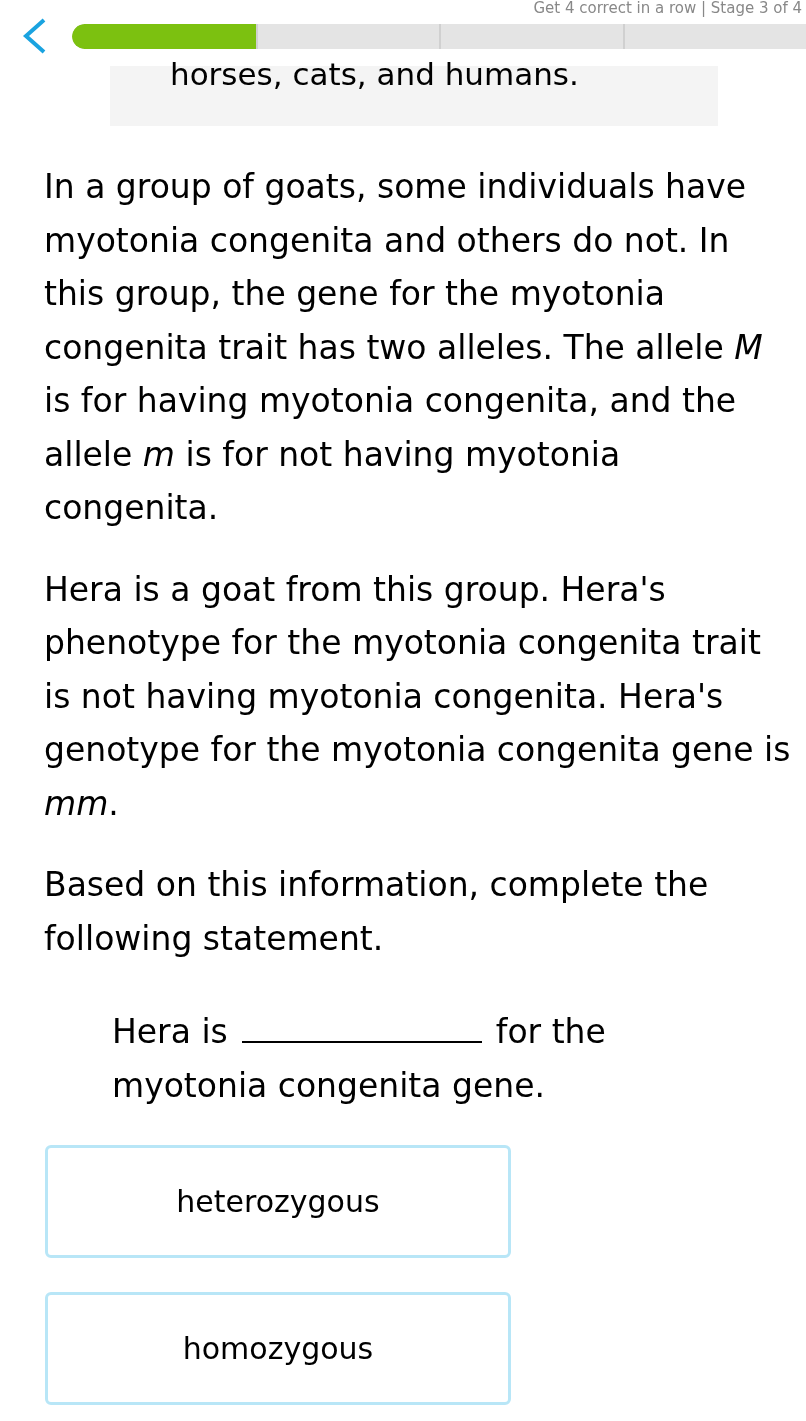 This screenshot has height=1421, width=806. Describe the element at coordinates (377, 912) in the screenshot. I see `question-paragraph: Based on this information, complete the following statement.` at that location.